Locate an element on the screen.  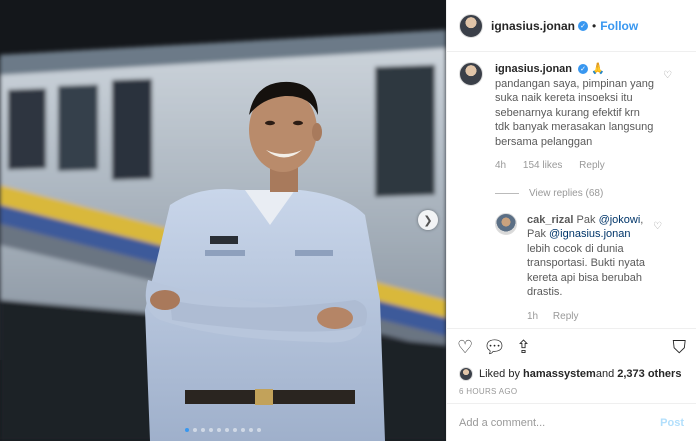
author-username: ignasius.jonan is located at coordinates (533, 26).